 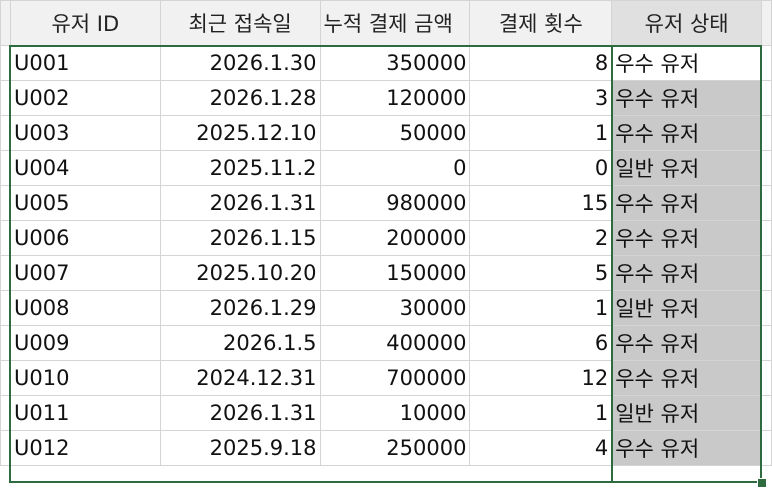 What do you see at coordinates (240, 168) in the screenshot?
I see `cell-last-login: 2025.11.2` at bounding box center [240, 168].